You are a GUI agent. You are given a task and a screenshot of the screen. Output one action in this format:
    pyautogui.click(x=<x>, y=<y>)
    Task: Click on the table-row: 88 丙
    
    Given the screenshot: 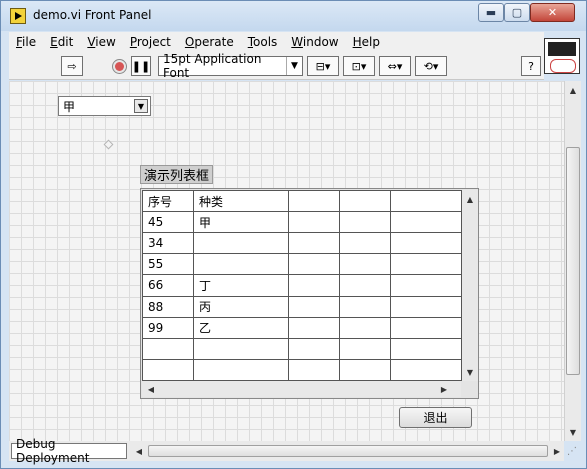 What is the action you would take?
    pyautogui.click(x=302, y=306)
    